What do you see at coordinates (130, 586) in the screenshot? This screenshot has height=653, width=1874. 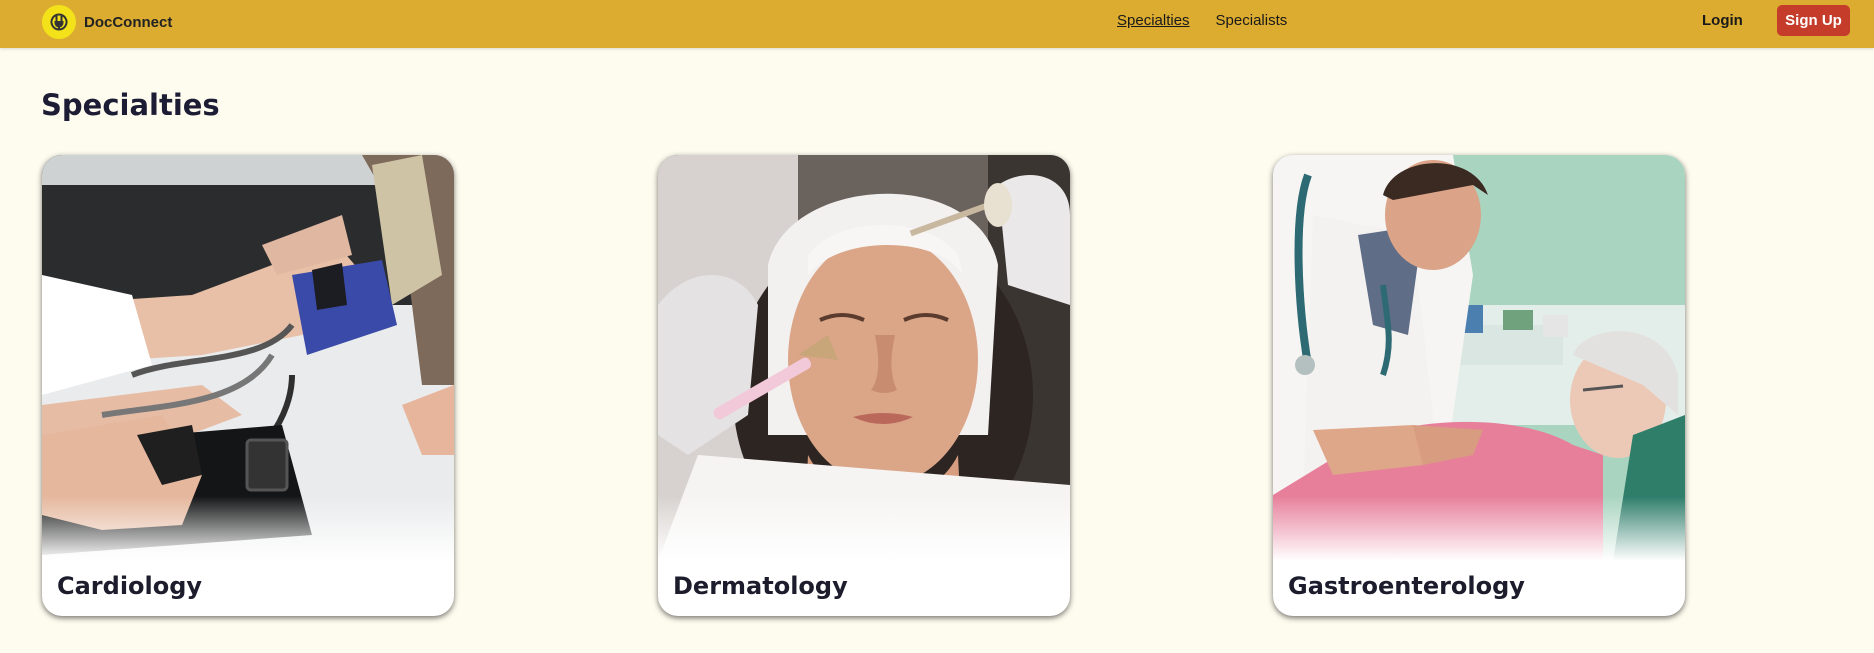 I see `specialty-card-label: Cardiology` at bounding box center [130, 586].